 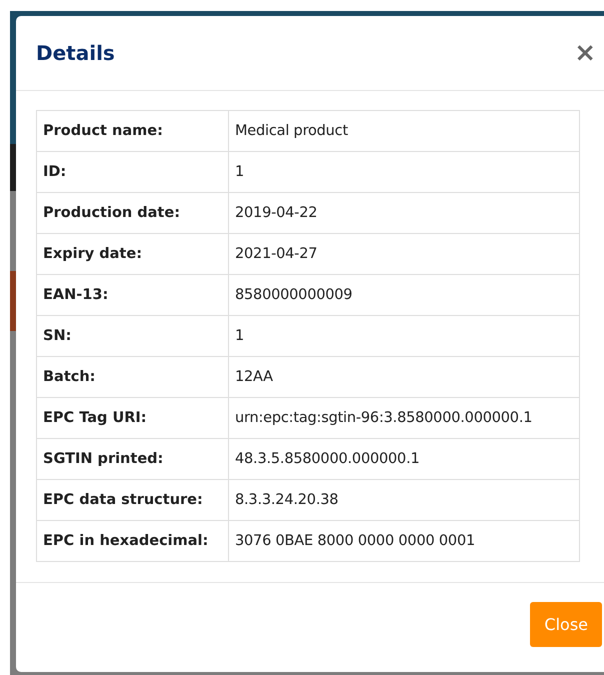 I want to click on dialog-title: Details, so click(x=75, y=53).